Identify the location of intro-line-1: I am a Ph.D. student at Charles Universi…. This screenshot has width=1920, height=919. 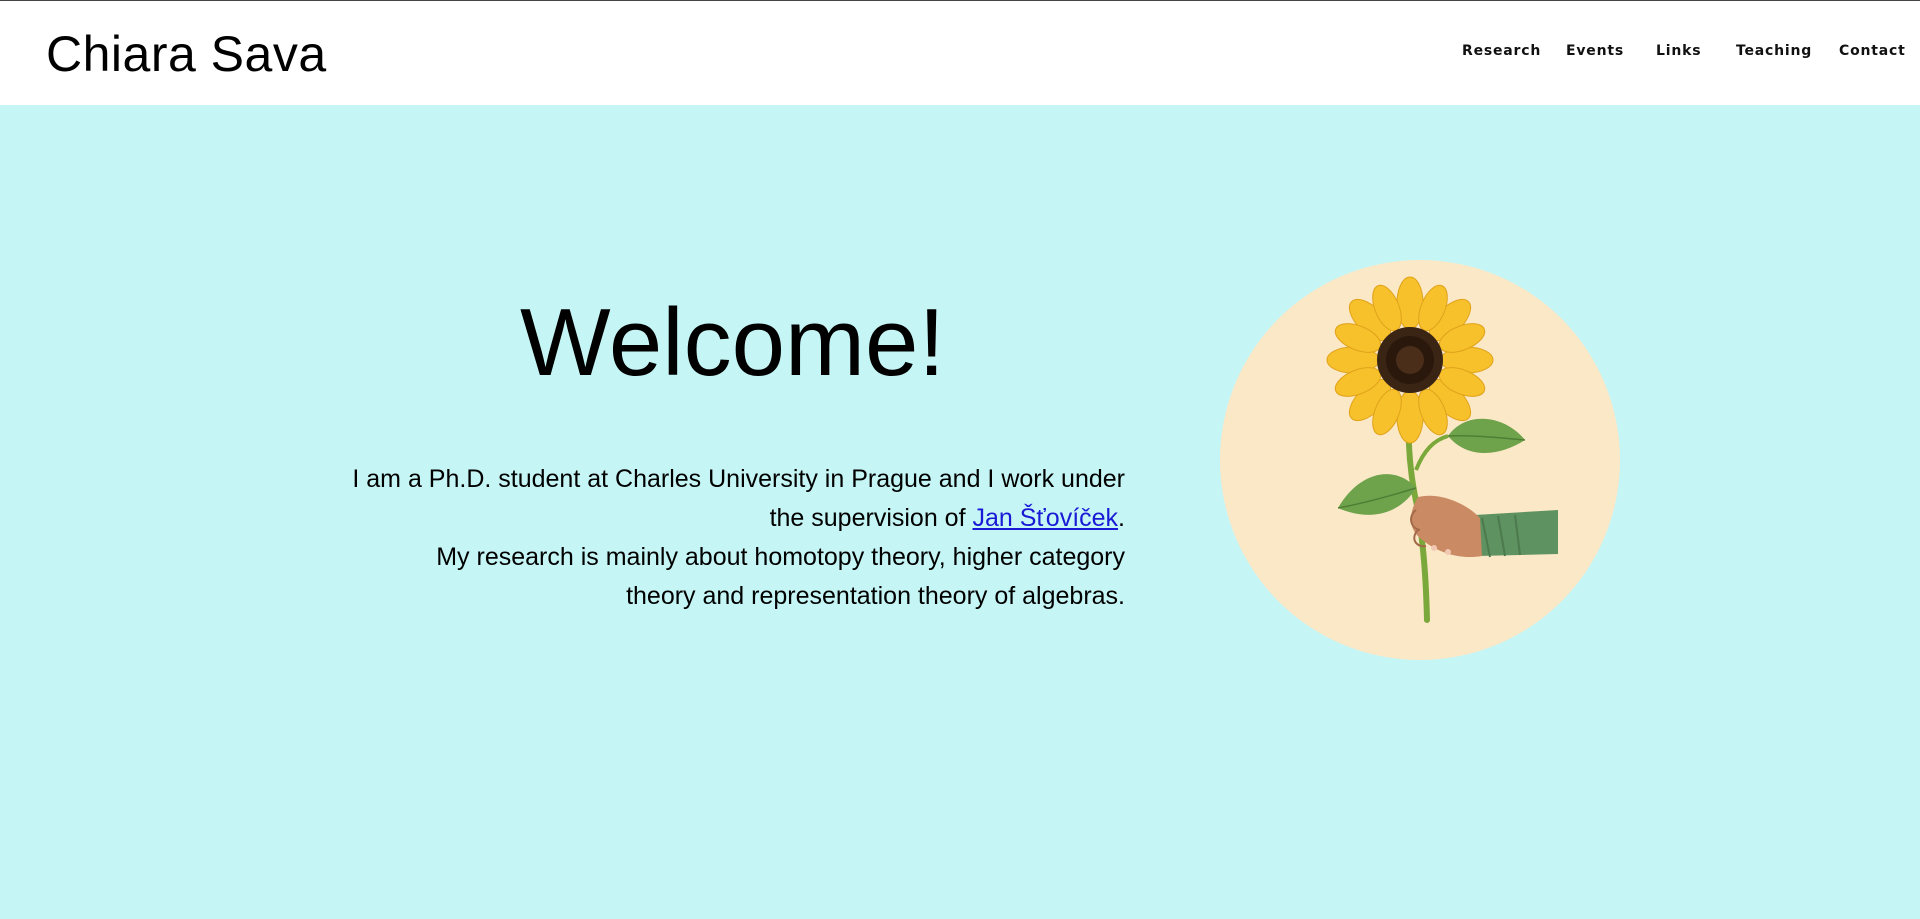
(738, 479).